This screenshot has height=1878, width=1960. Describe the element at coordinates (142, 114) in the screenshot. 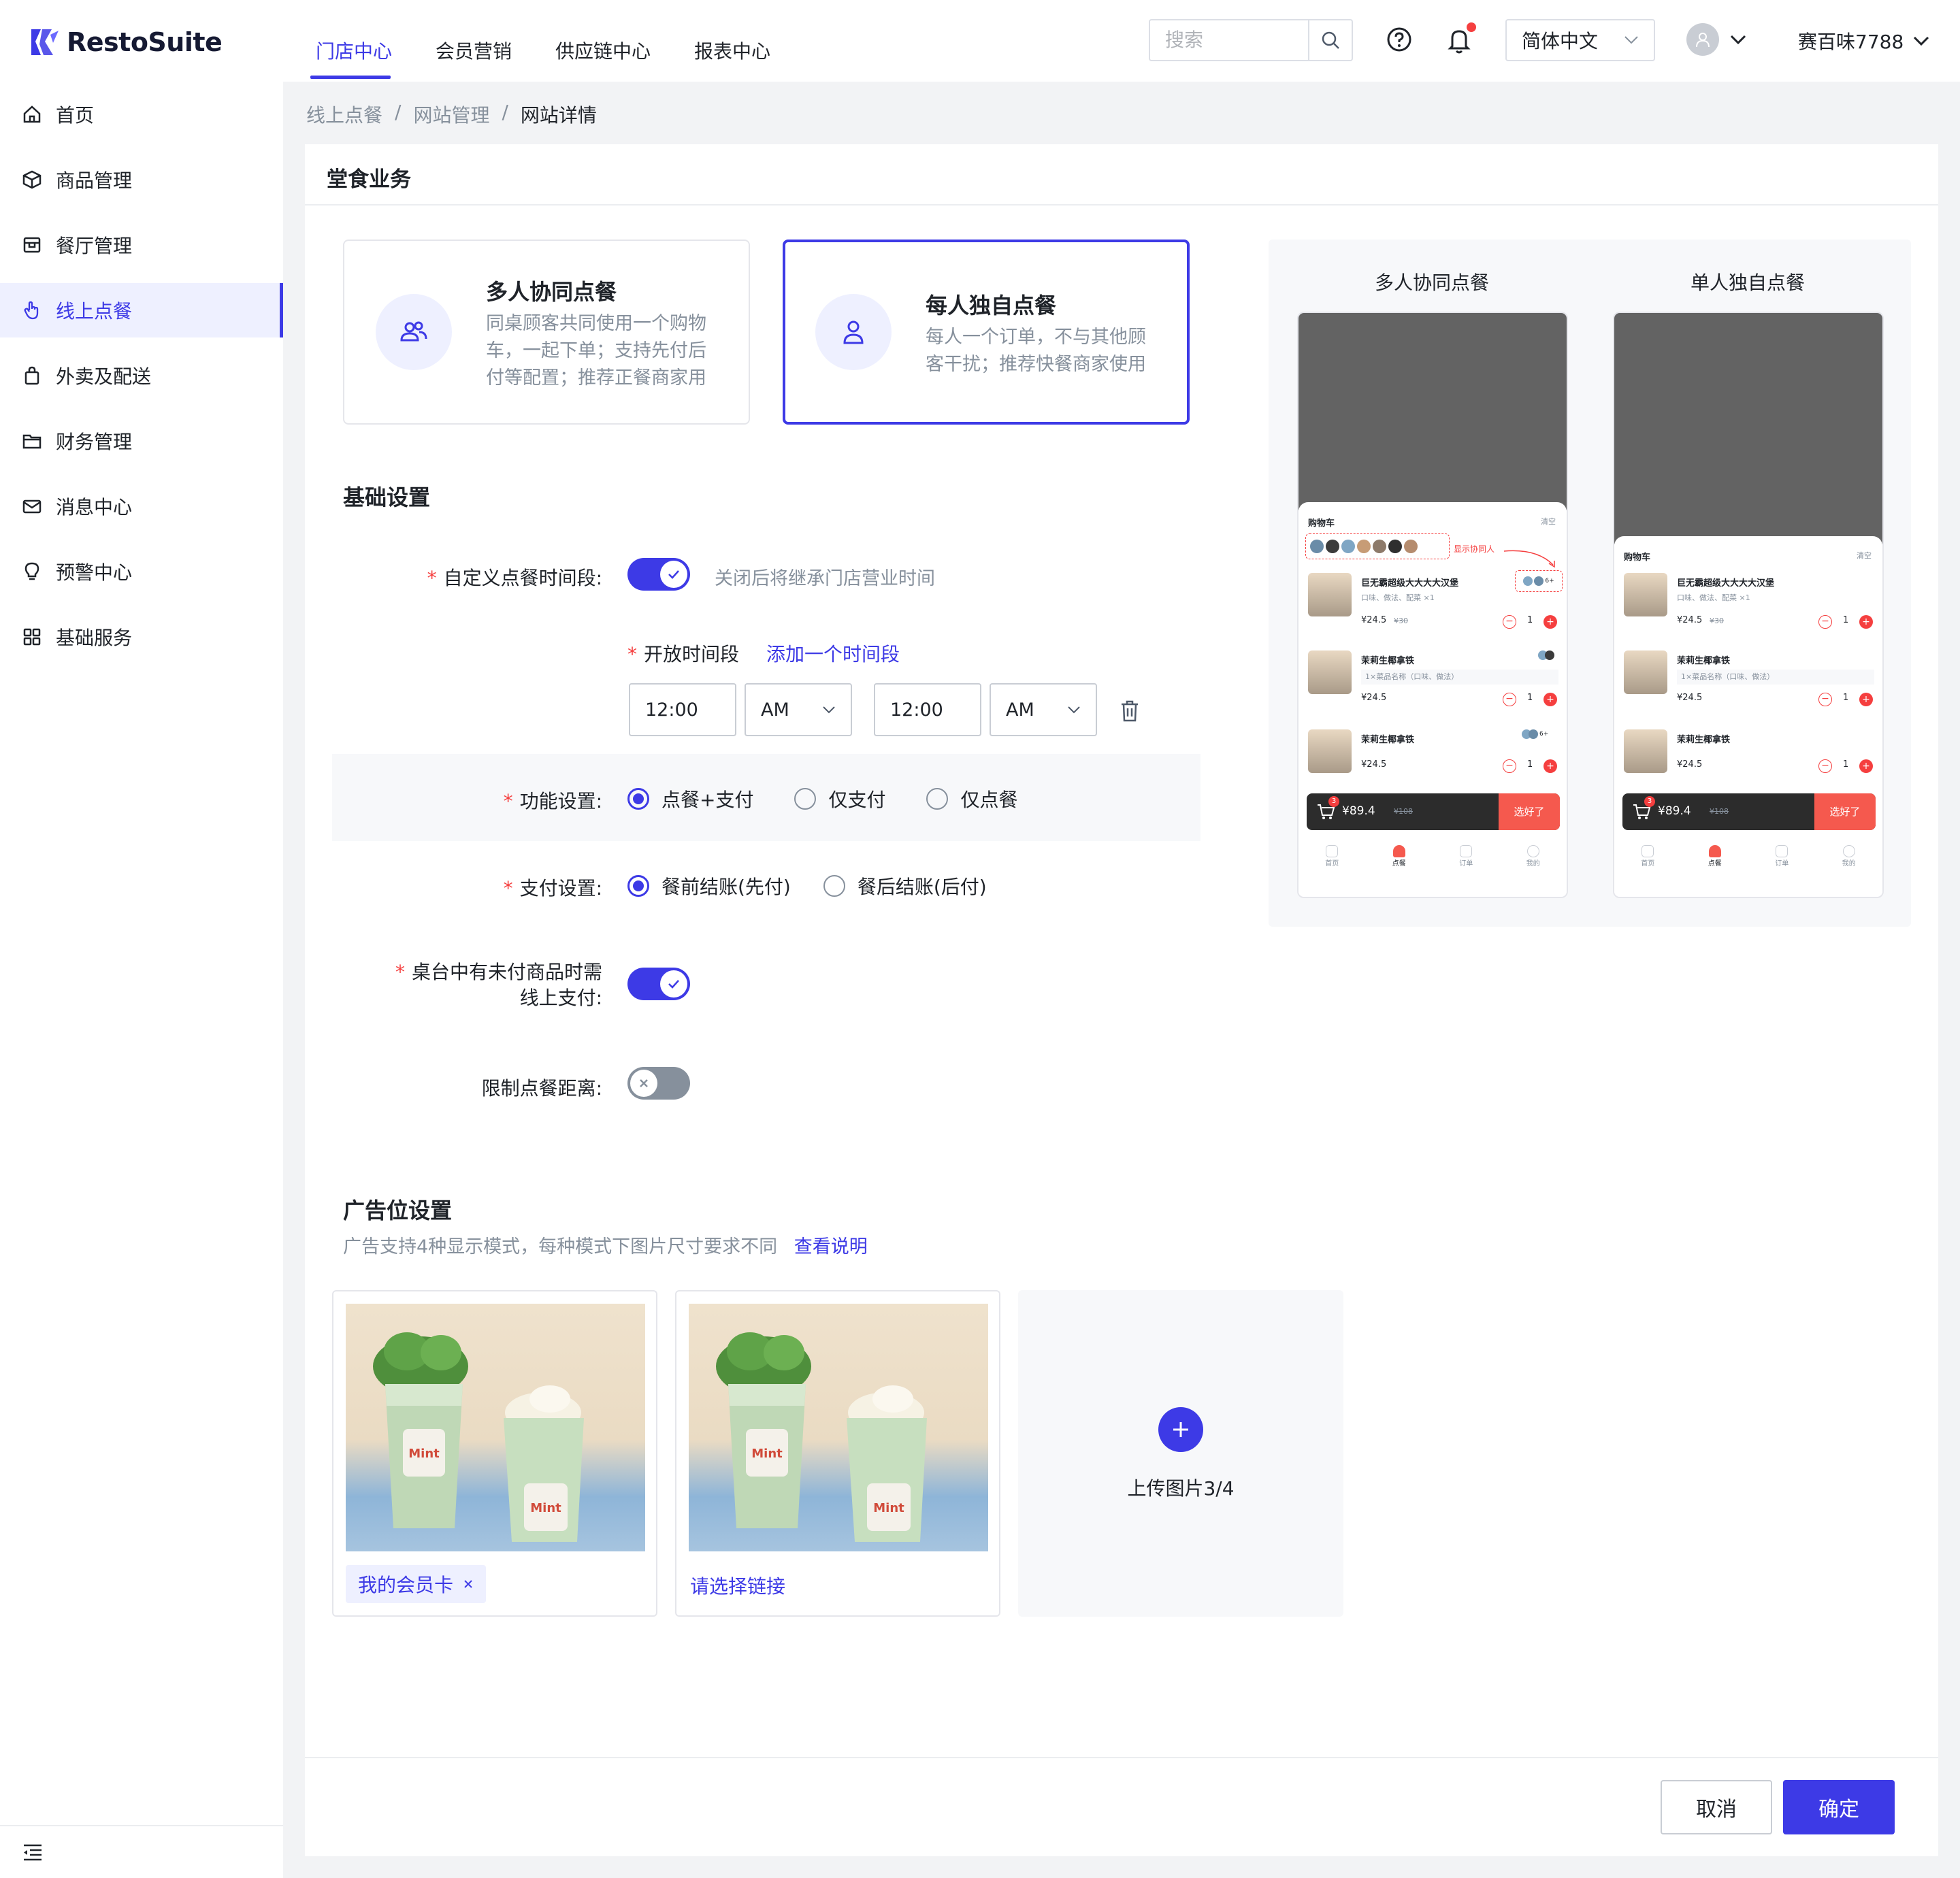

I see `sidebar-item-home: 首页` at that location.